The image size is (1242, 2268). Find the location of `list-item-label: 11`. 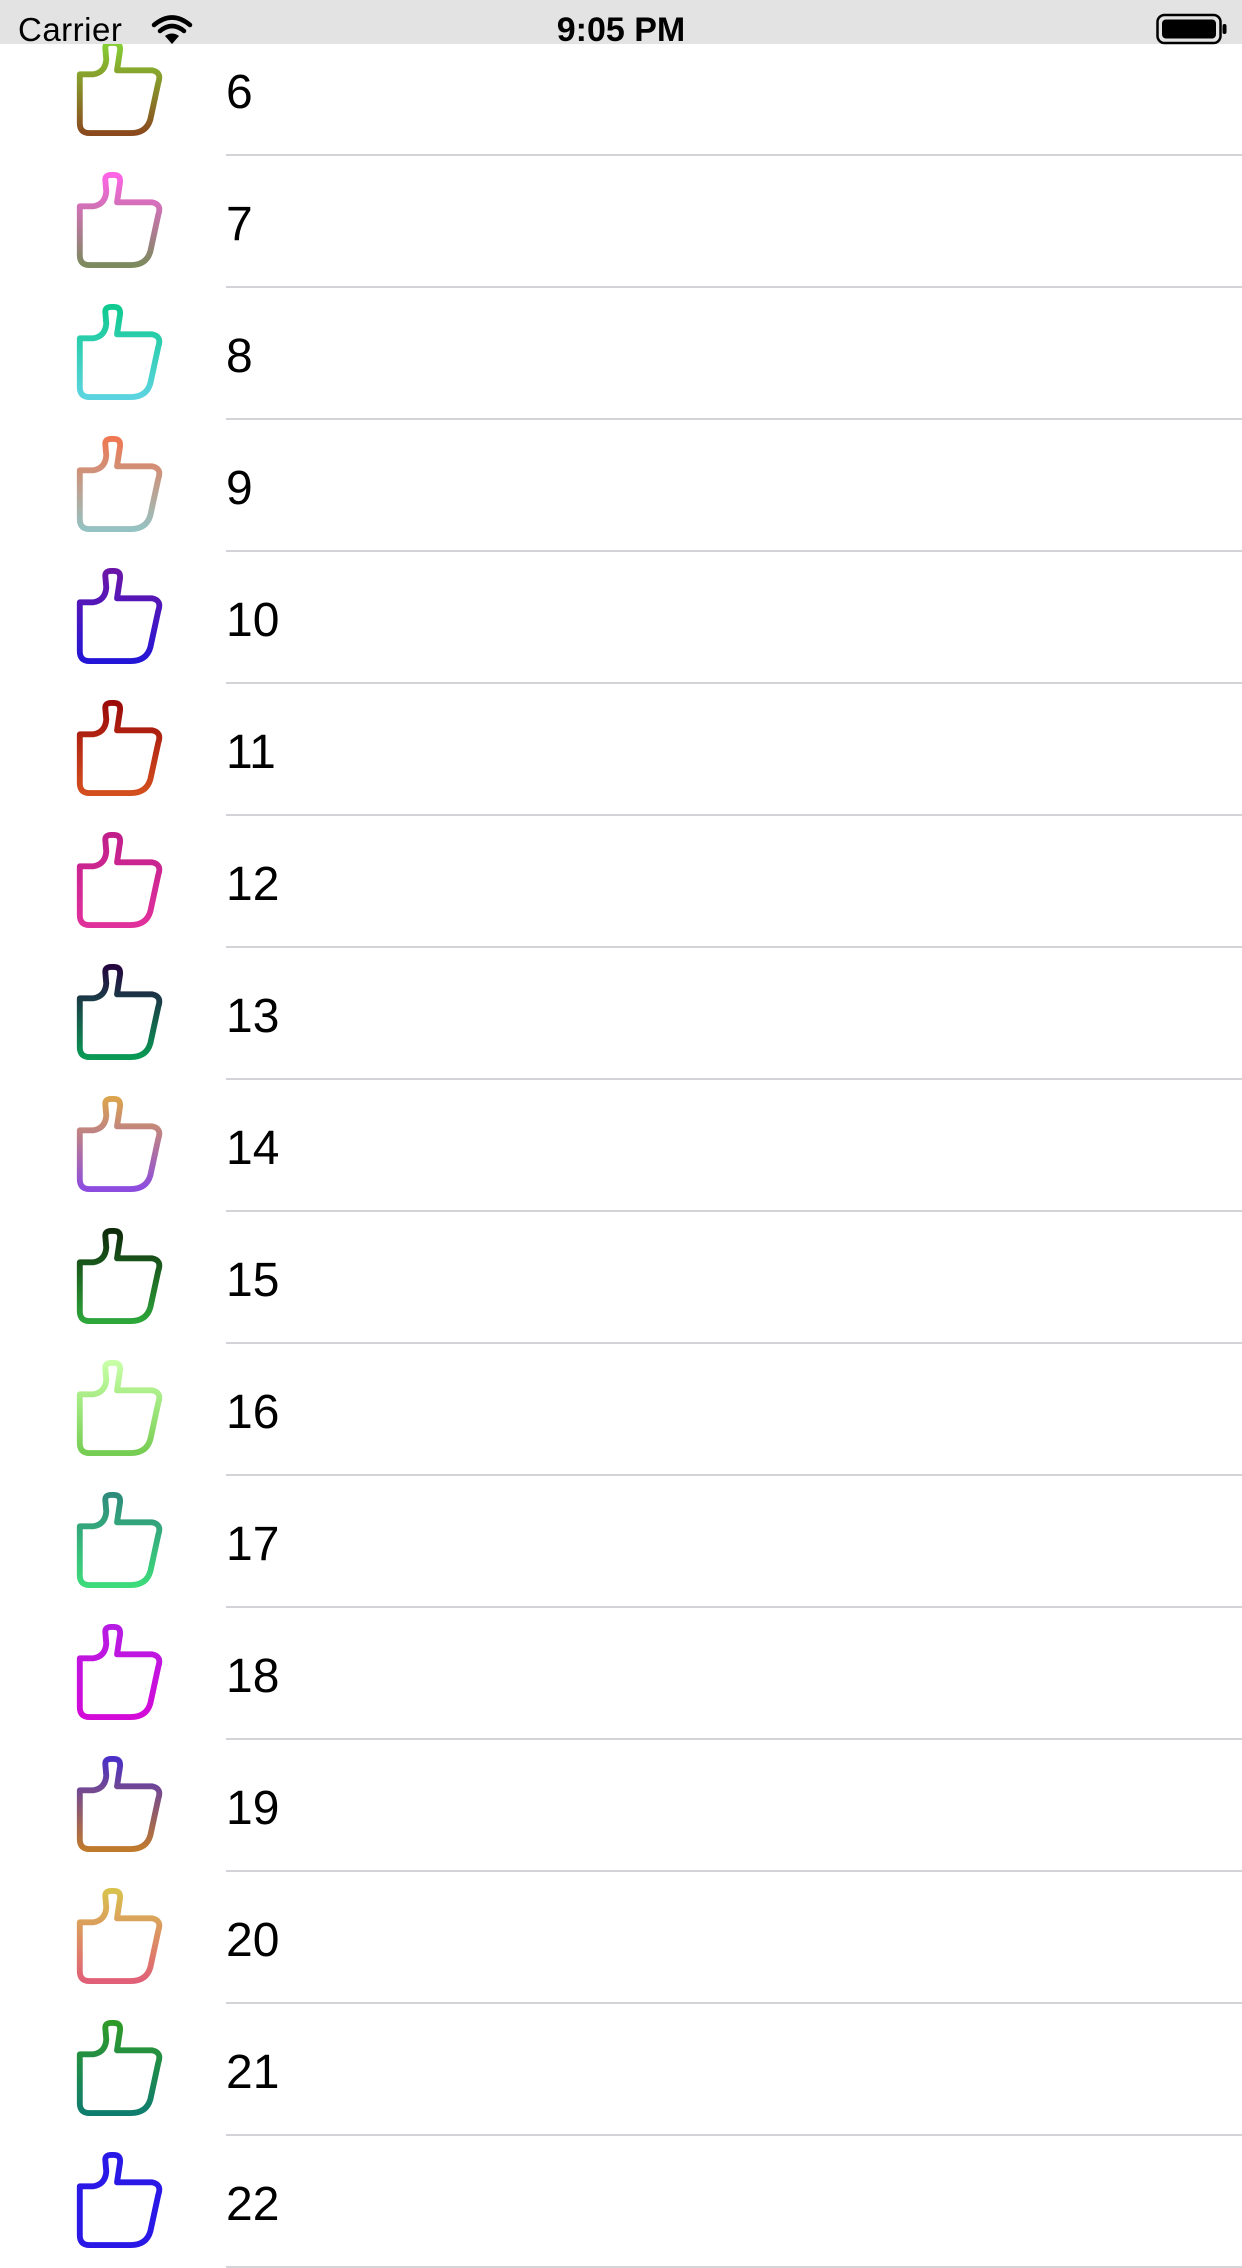

list-item-label: 11 is located at coordinates (251, 752).